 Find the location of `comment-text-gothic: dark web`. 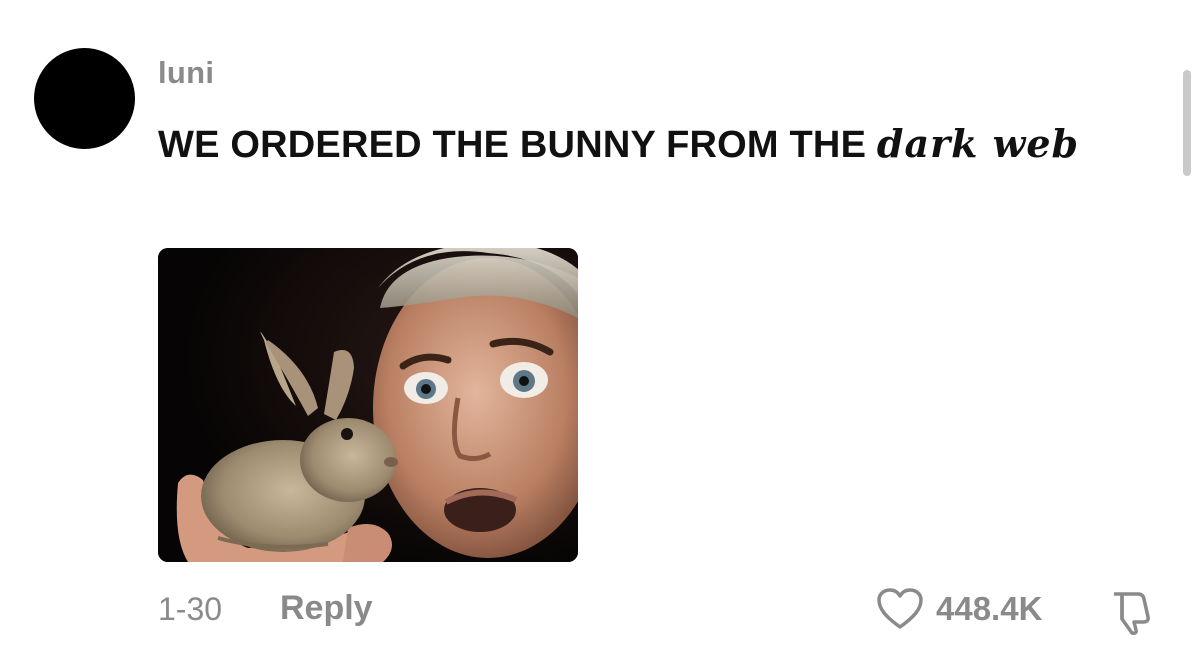

comment-text-gothic: dark web is located at coordinates (978, 143).